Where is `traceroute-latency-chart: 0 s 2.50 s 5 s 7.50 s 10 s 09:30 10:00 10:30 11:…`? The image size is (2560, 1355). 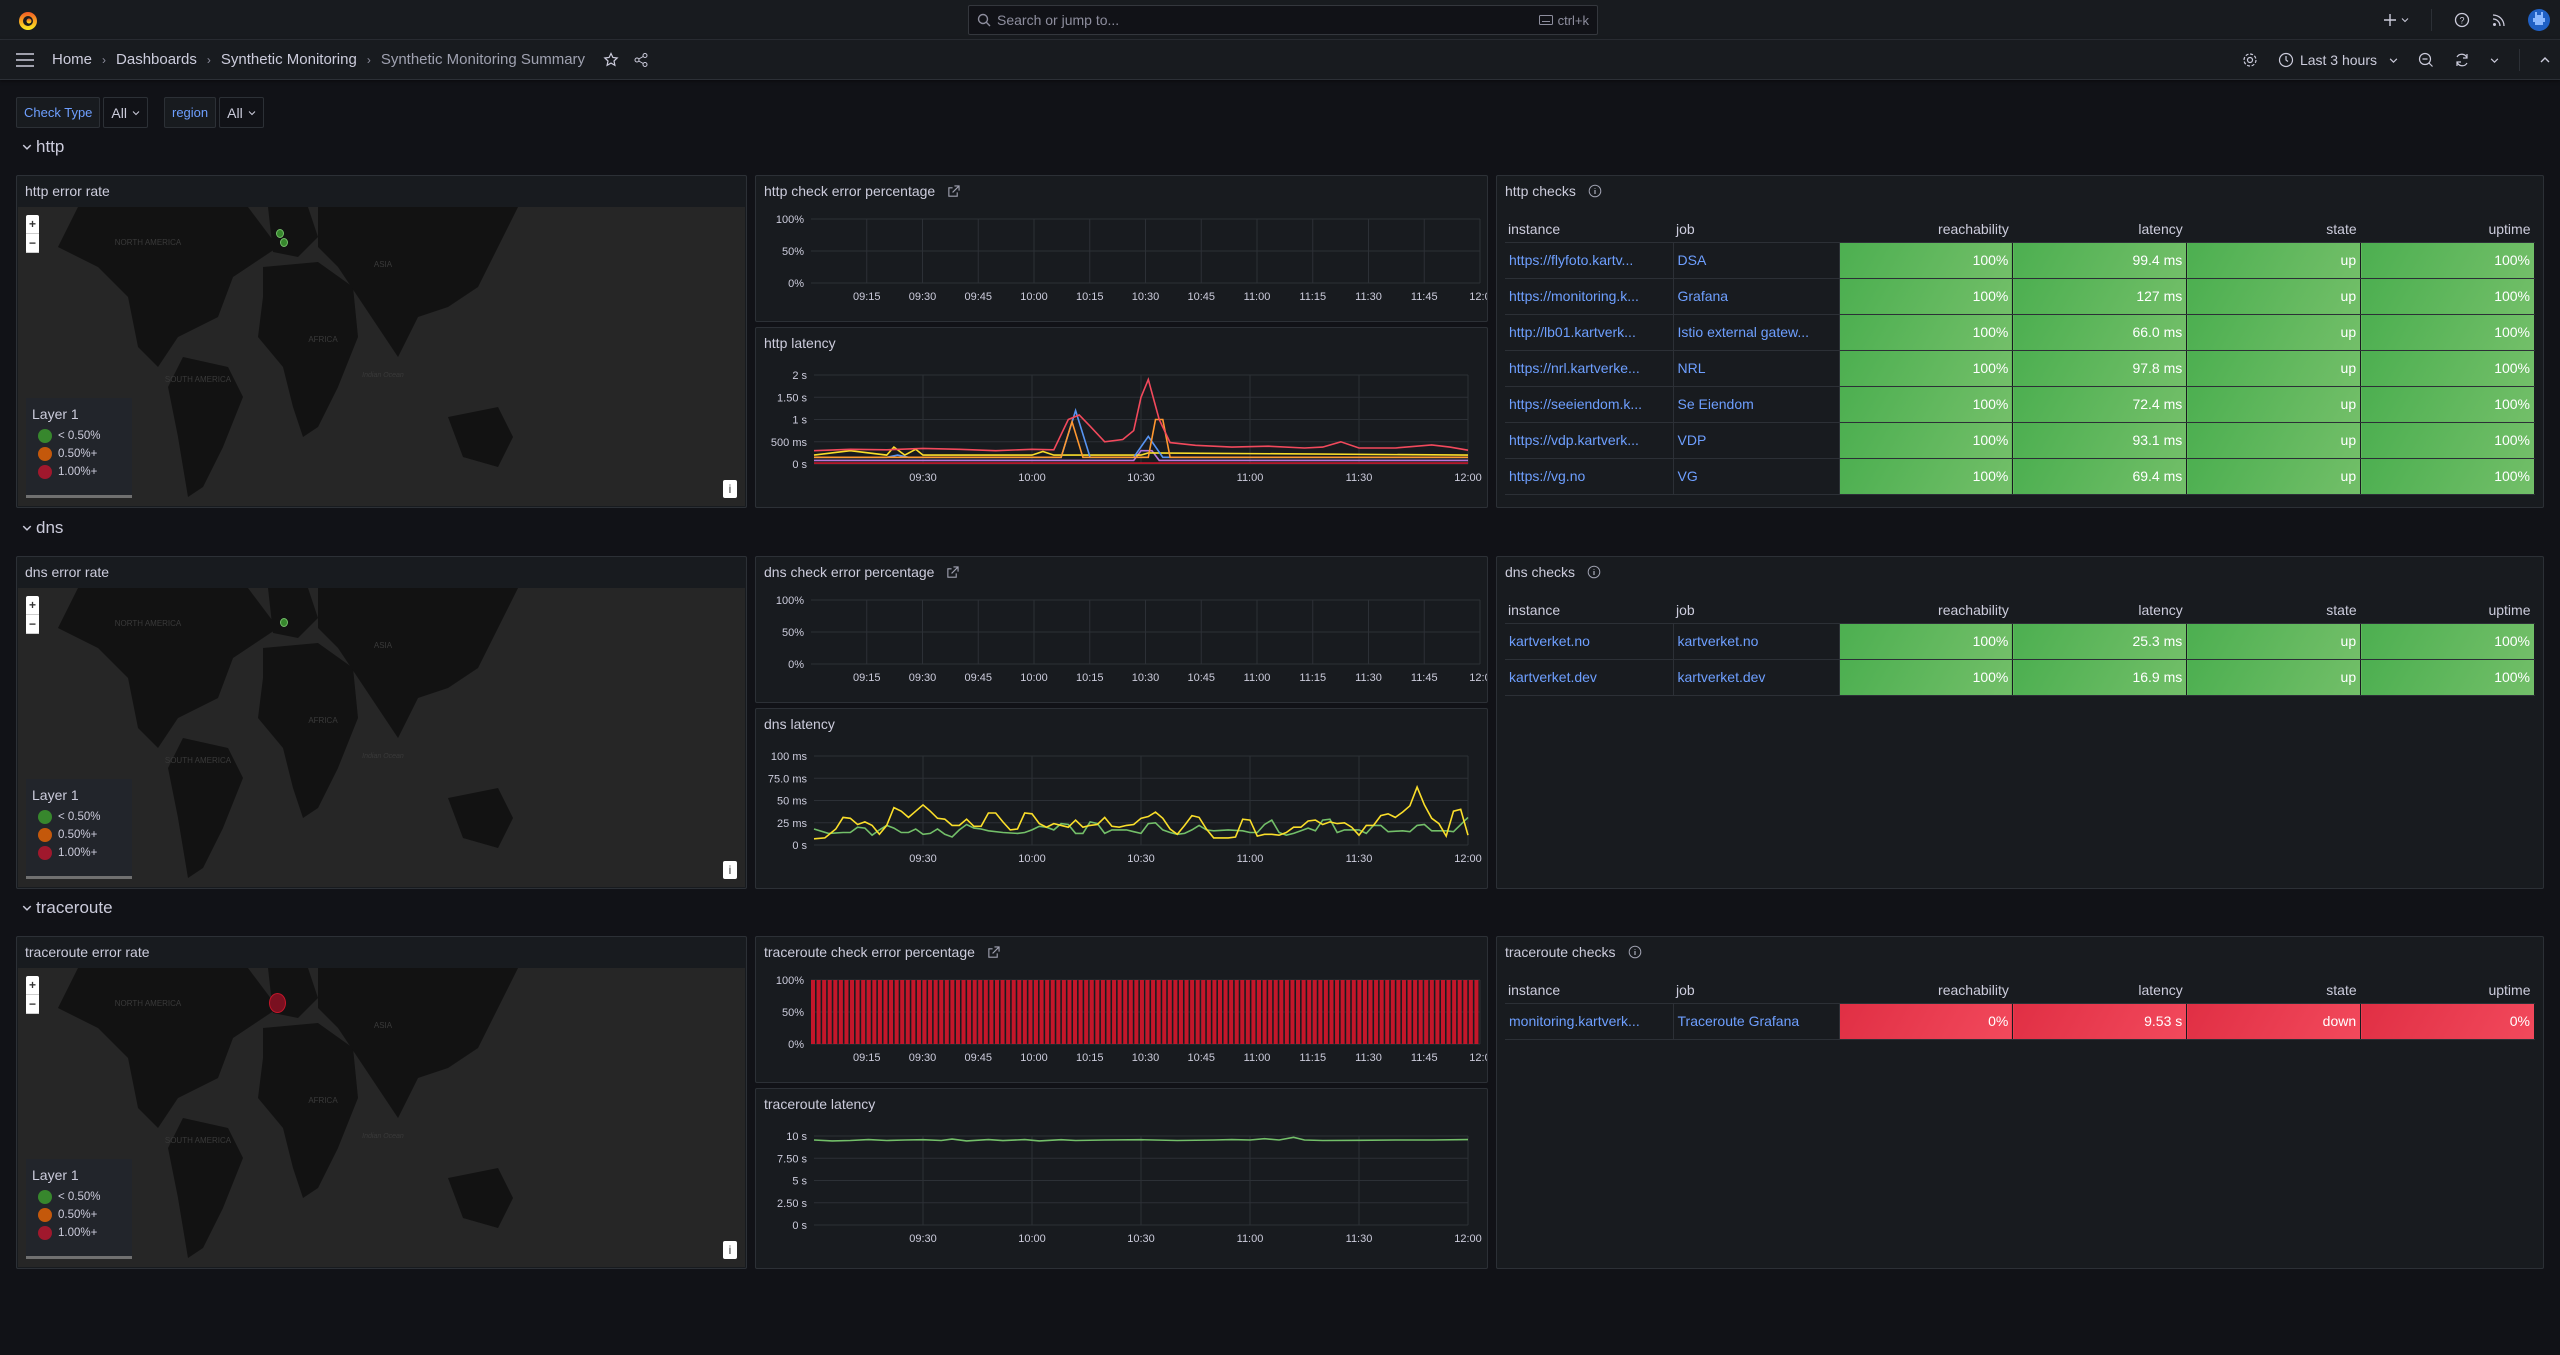
traceroute-latency-chart: 0 s 2.50 s 5 s 7.50 s 10 s 09:30 10:00 10:30 11:… is located at coordinates (1121, 1193).